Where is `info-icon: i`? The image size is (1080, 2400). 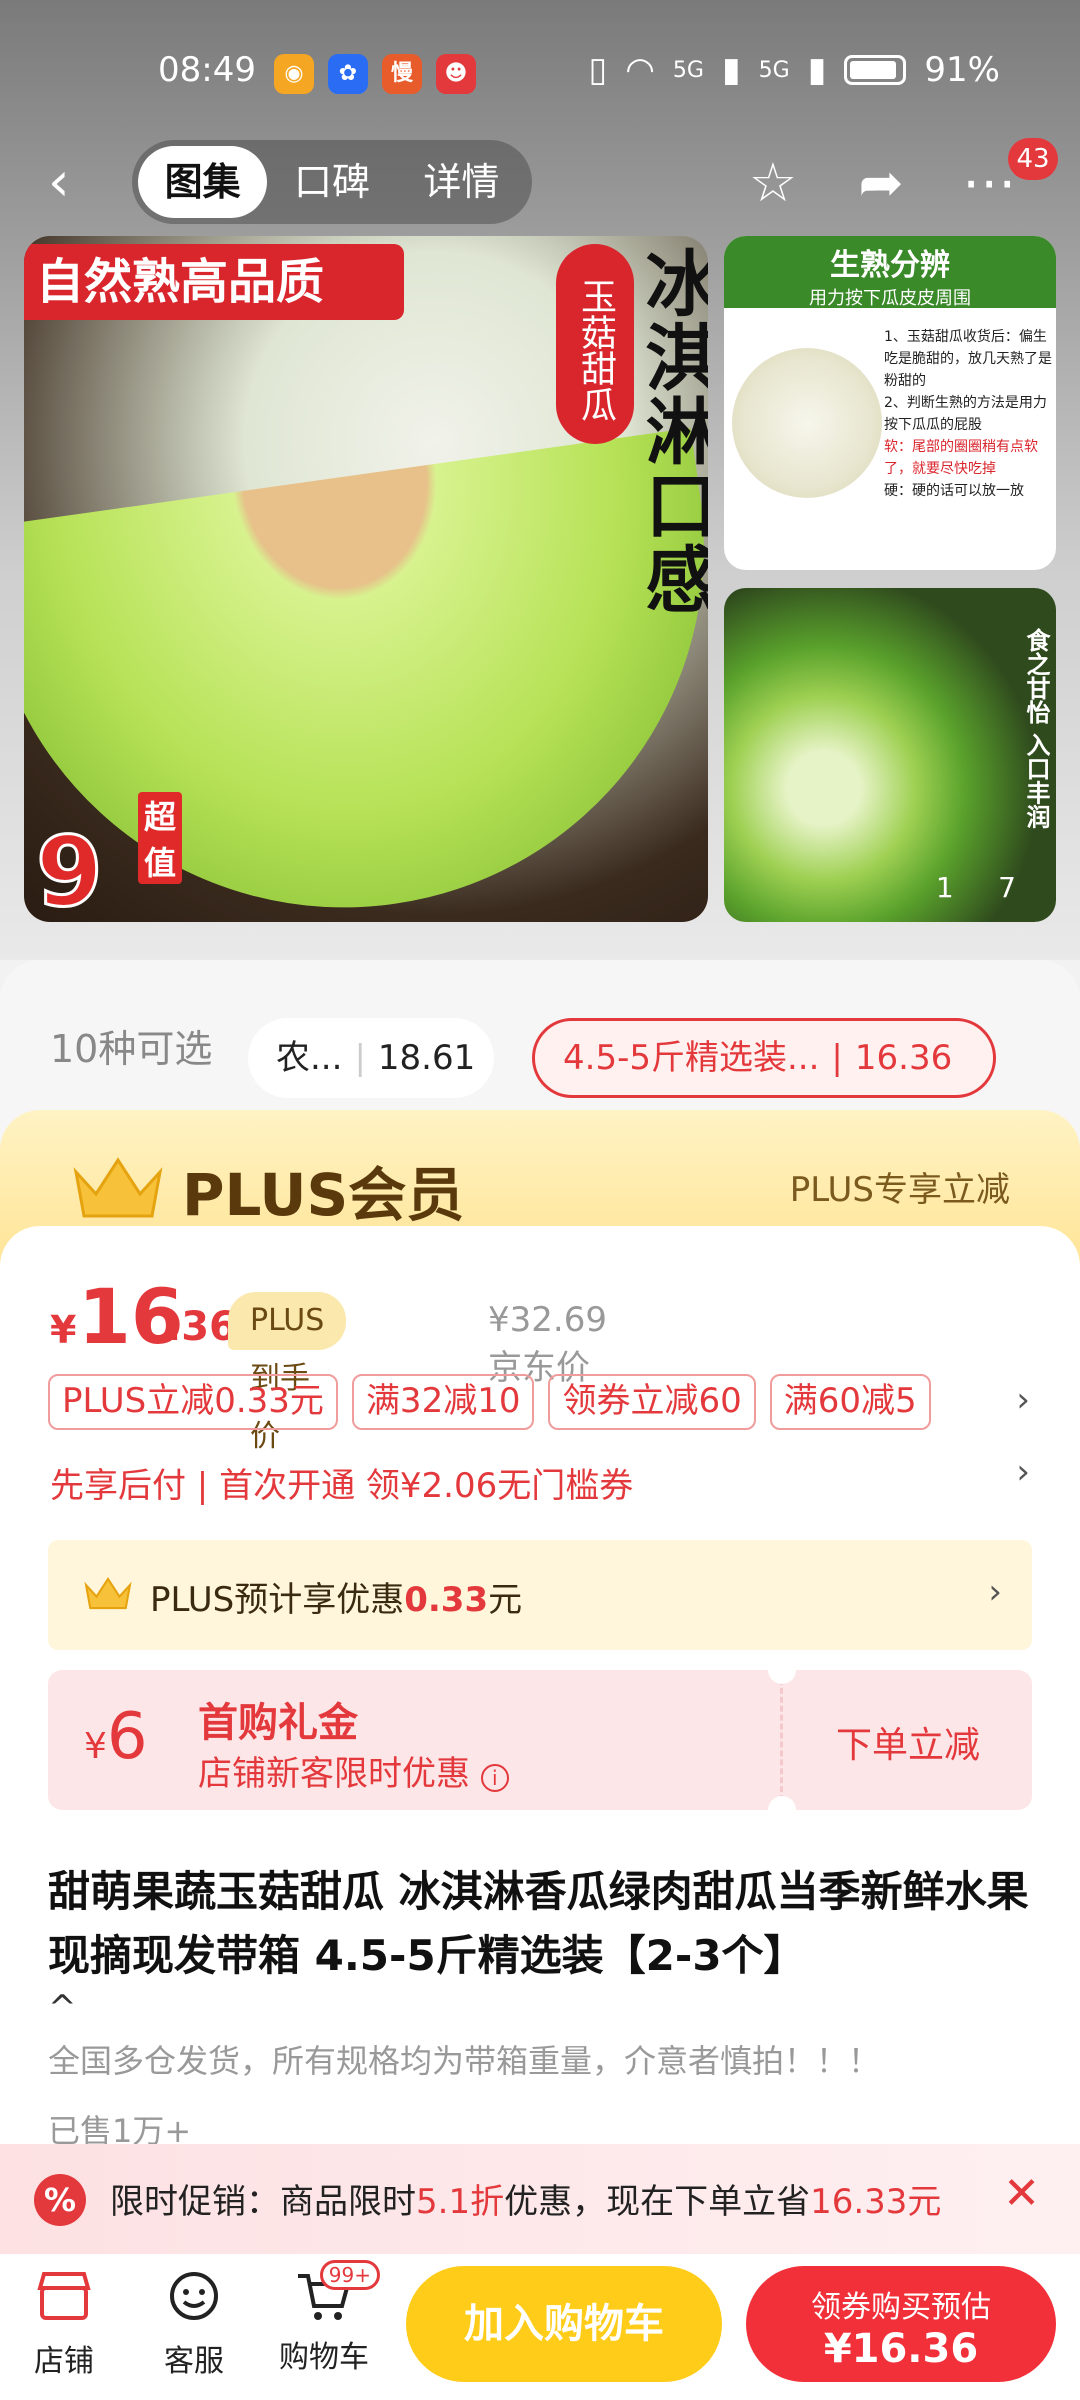 info-icon: i is located at coordinates (494, 1778).